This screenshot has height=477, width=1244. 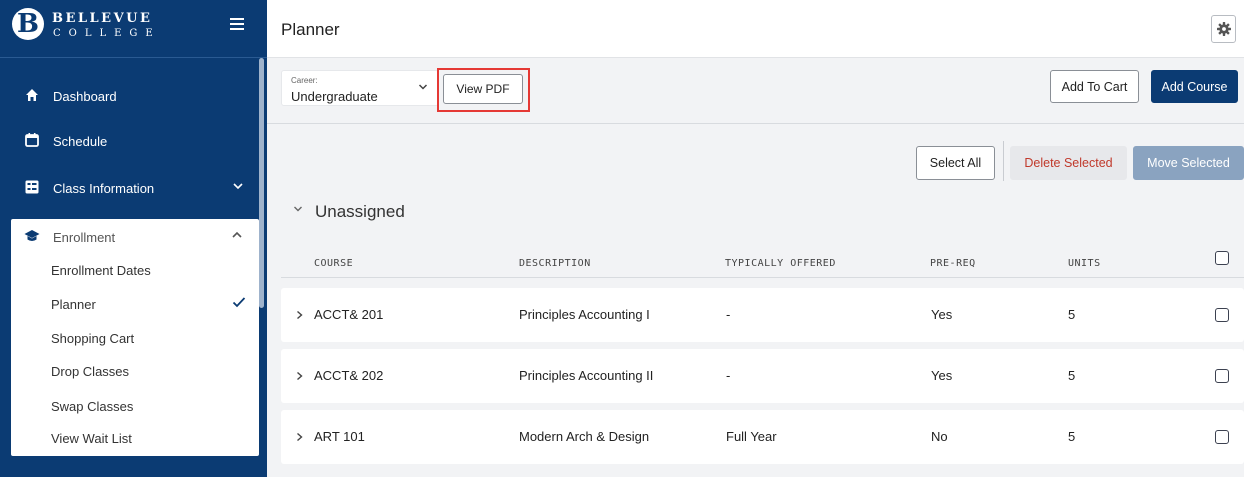 What do you see at coordinates (483, 89) in the screenshot?
I see `view-pdf-button: View PDF` at bounding box center [483, 89].